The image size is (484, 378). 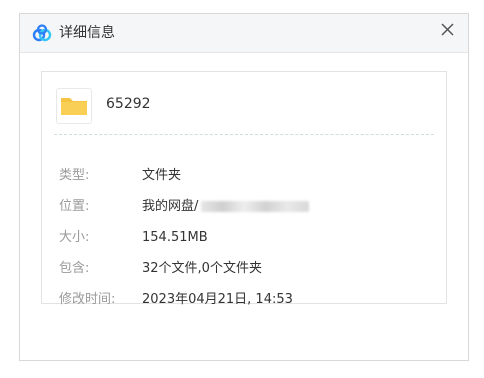 I want to click on detail-label: 大小:, so click(x=74, y=237).